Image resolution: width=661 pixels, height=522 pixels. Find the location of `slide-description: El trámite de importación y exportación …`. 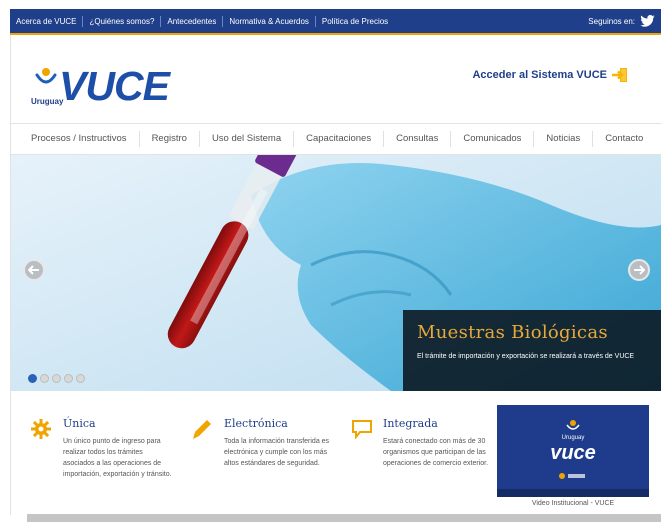

slide-description: El trámite de importación y exportación … is located at coordinates (526, 356).